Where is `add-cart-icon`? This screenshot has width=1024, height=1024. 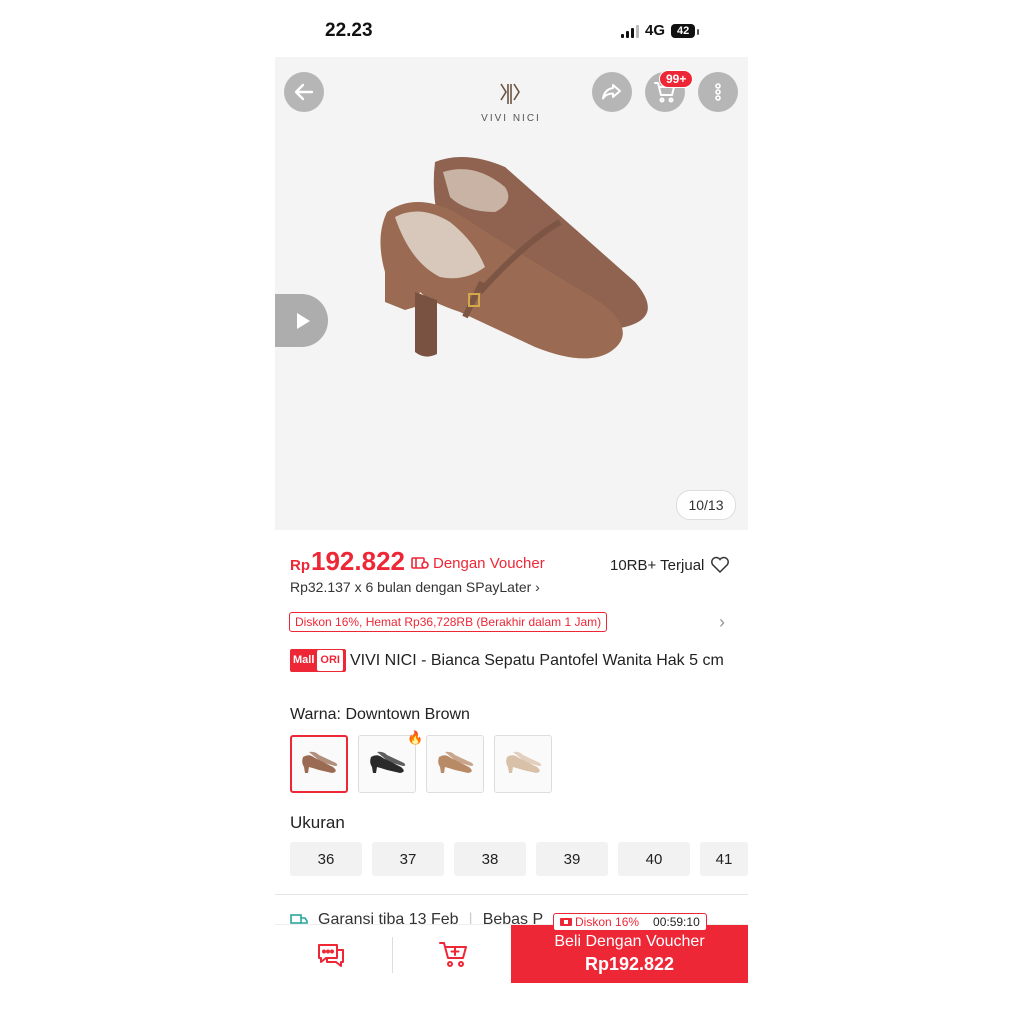
add-cart-icon is located at coordinates (453, 954).